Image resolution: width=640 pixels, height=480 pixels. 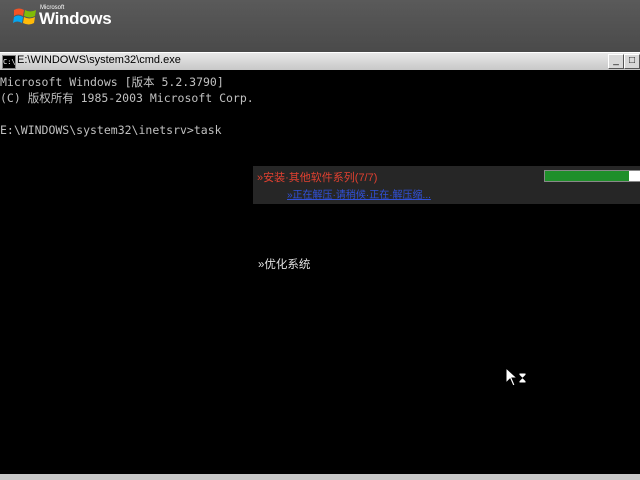 I want to click on console-line: (C) 版权所有 1985-2003 Microsoft Corp., so click(x=127, y=98).